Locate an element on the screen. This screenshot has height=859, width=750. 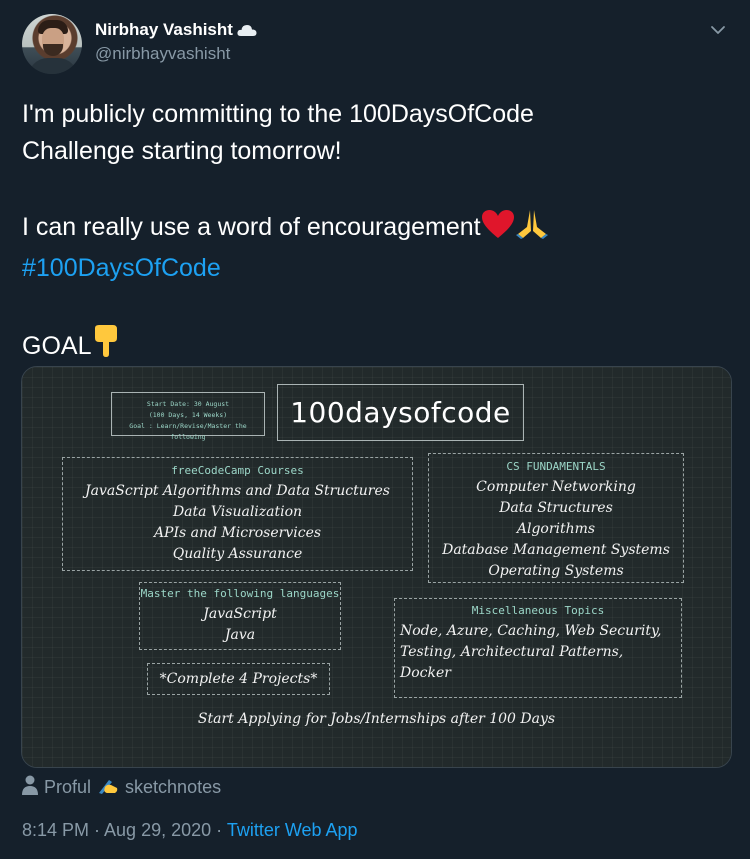
cs-item: Database Management Systems is located at coordinates (556, 550).